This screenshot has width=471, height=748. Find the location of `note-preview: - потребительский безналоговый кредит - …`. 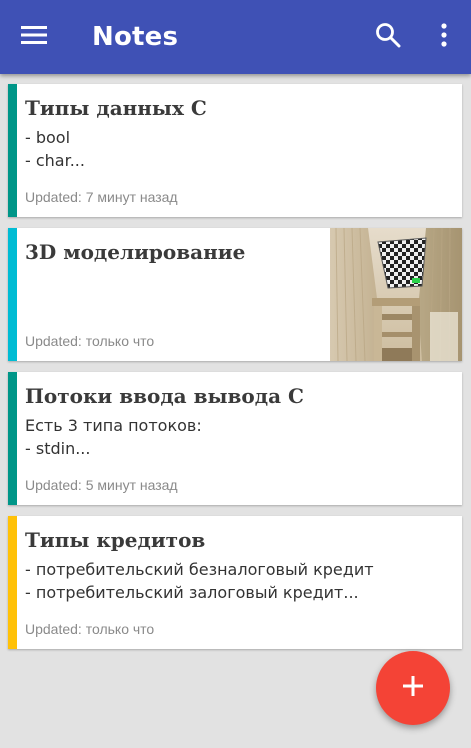

note-preview: - потребительский безналоговый кредит - … is located at coordinates (199, 581).